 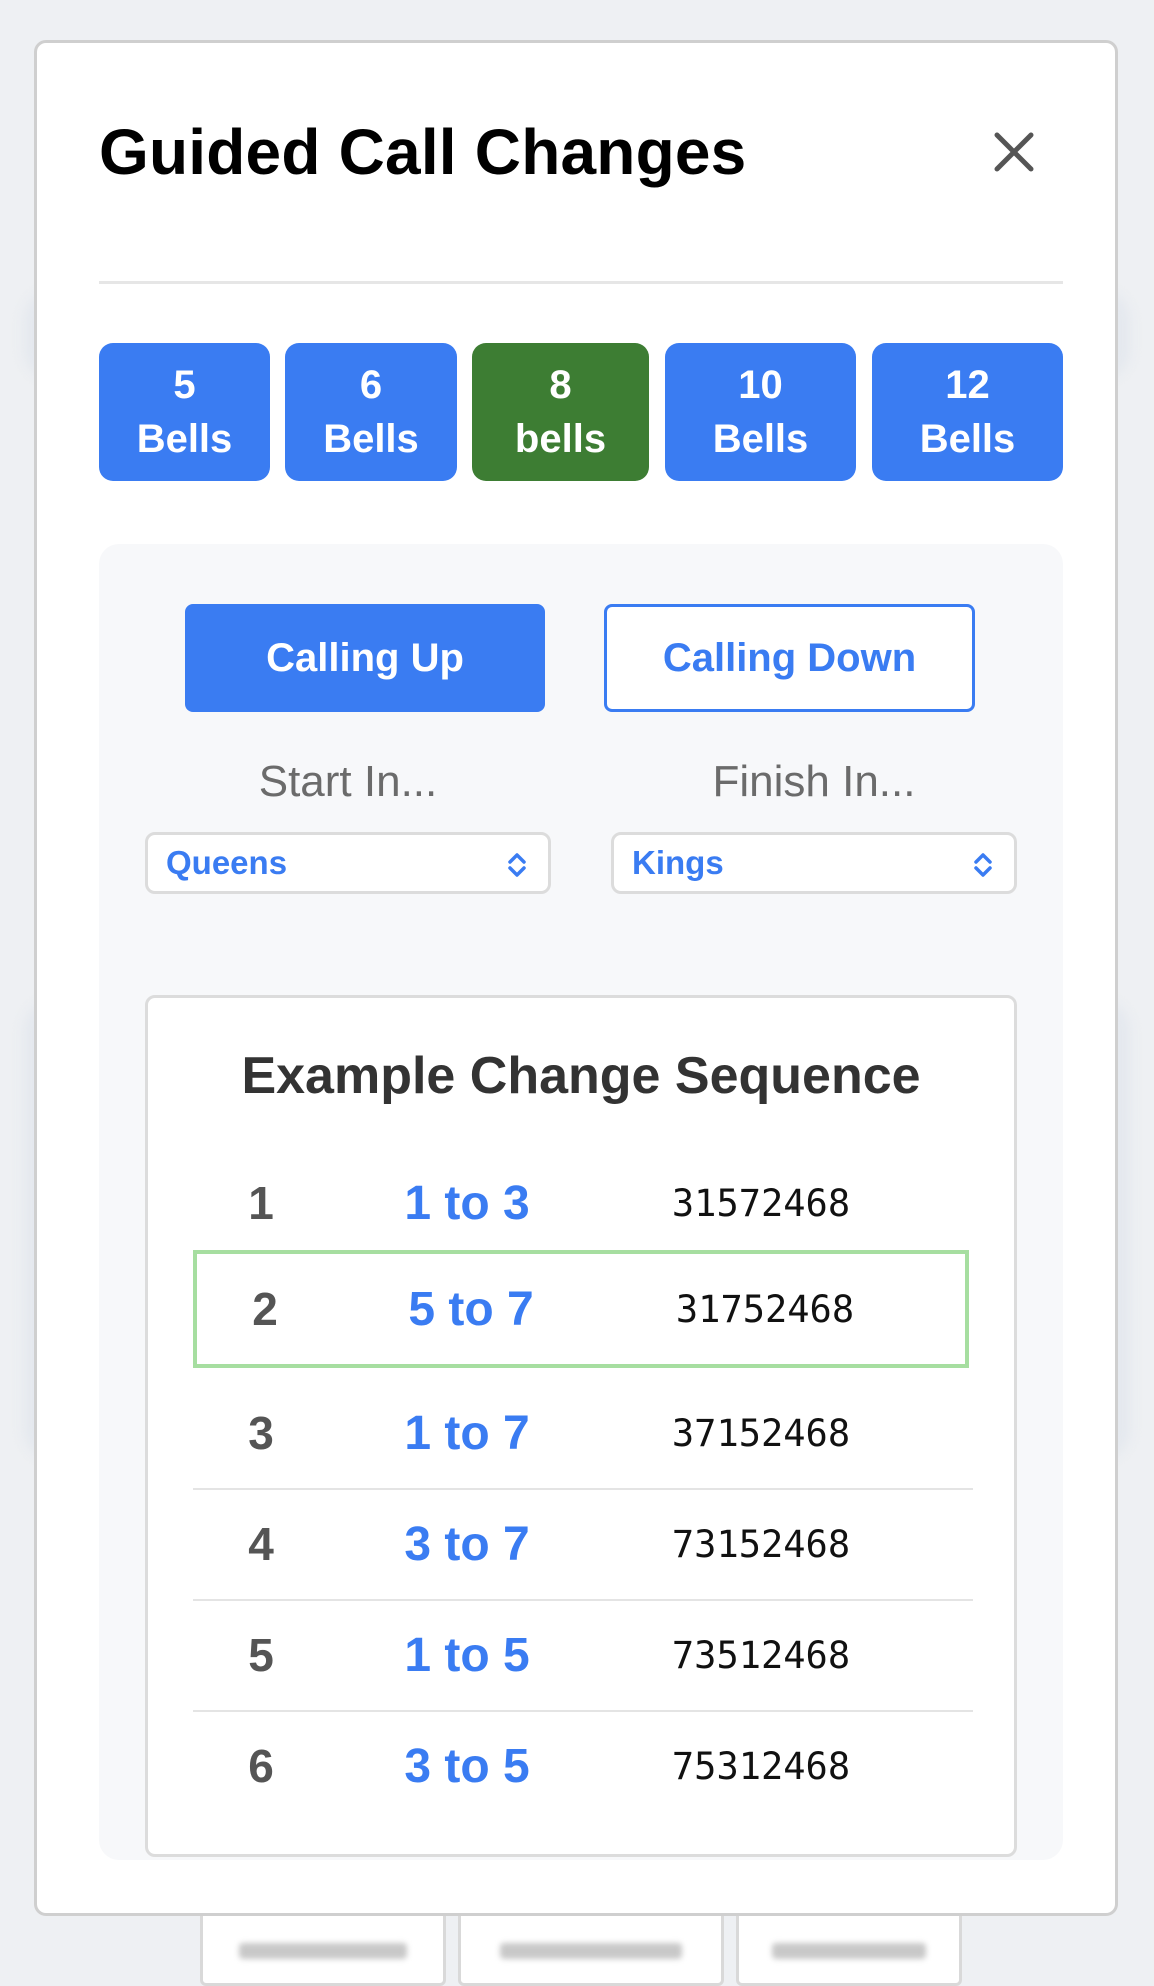 I want to click on call-link: 1 to 7, so click(x=467, y=1433).